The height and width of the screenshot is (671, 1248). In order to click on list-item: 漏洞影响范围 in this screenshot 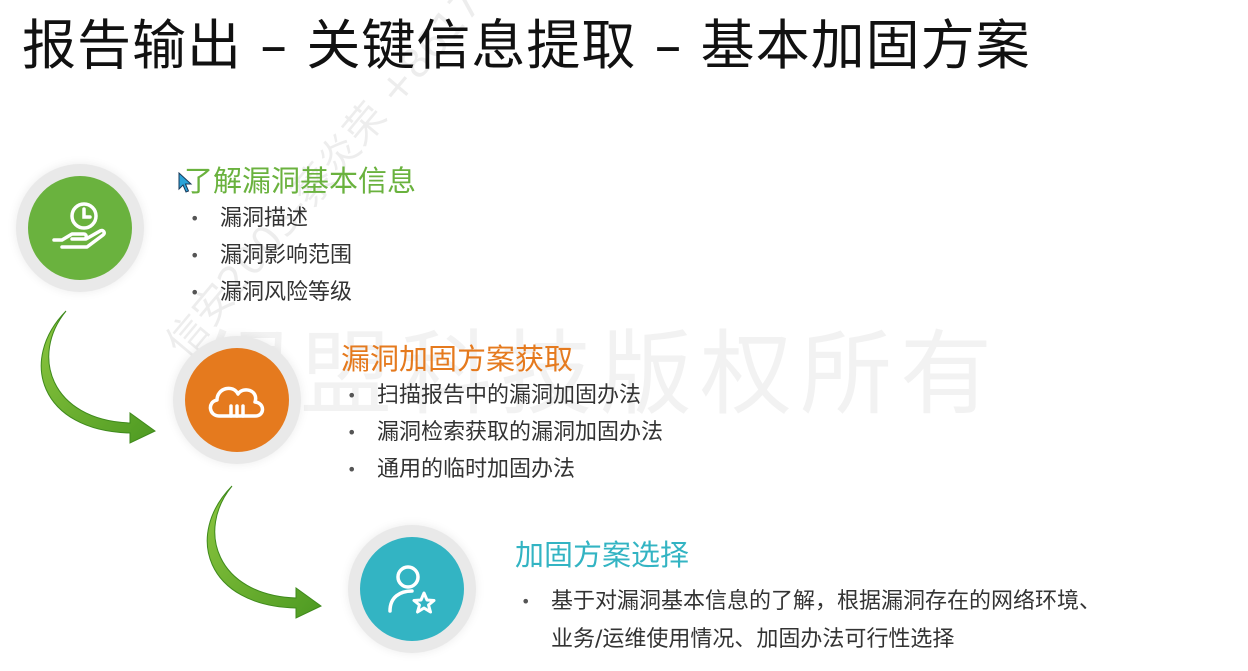, I will do `click(269, 255)`.